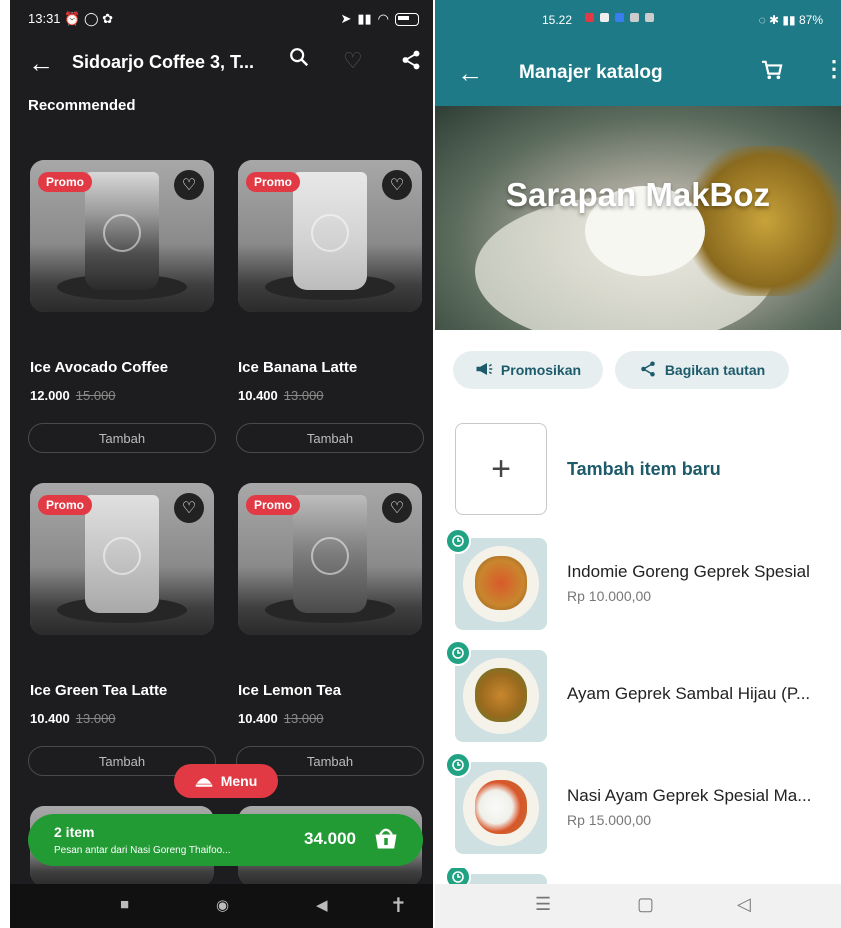 This screenshot has width=841, height=928. Describe the element at coordinates (221, 19) in the screenshot. I see `status-bar: 13:31 ⏰ ◯ ✿ ➤ ▮▮ ◠` at that location.